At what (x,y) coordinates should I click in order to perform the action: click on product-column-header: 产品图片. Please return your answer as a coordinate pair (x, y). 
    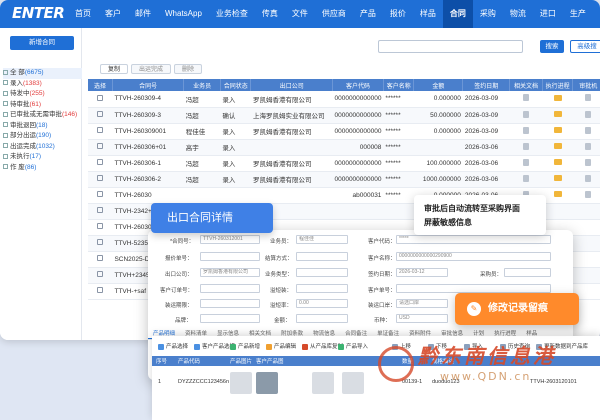
    Looking at the image, I should click on (241, 361).